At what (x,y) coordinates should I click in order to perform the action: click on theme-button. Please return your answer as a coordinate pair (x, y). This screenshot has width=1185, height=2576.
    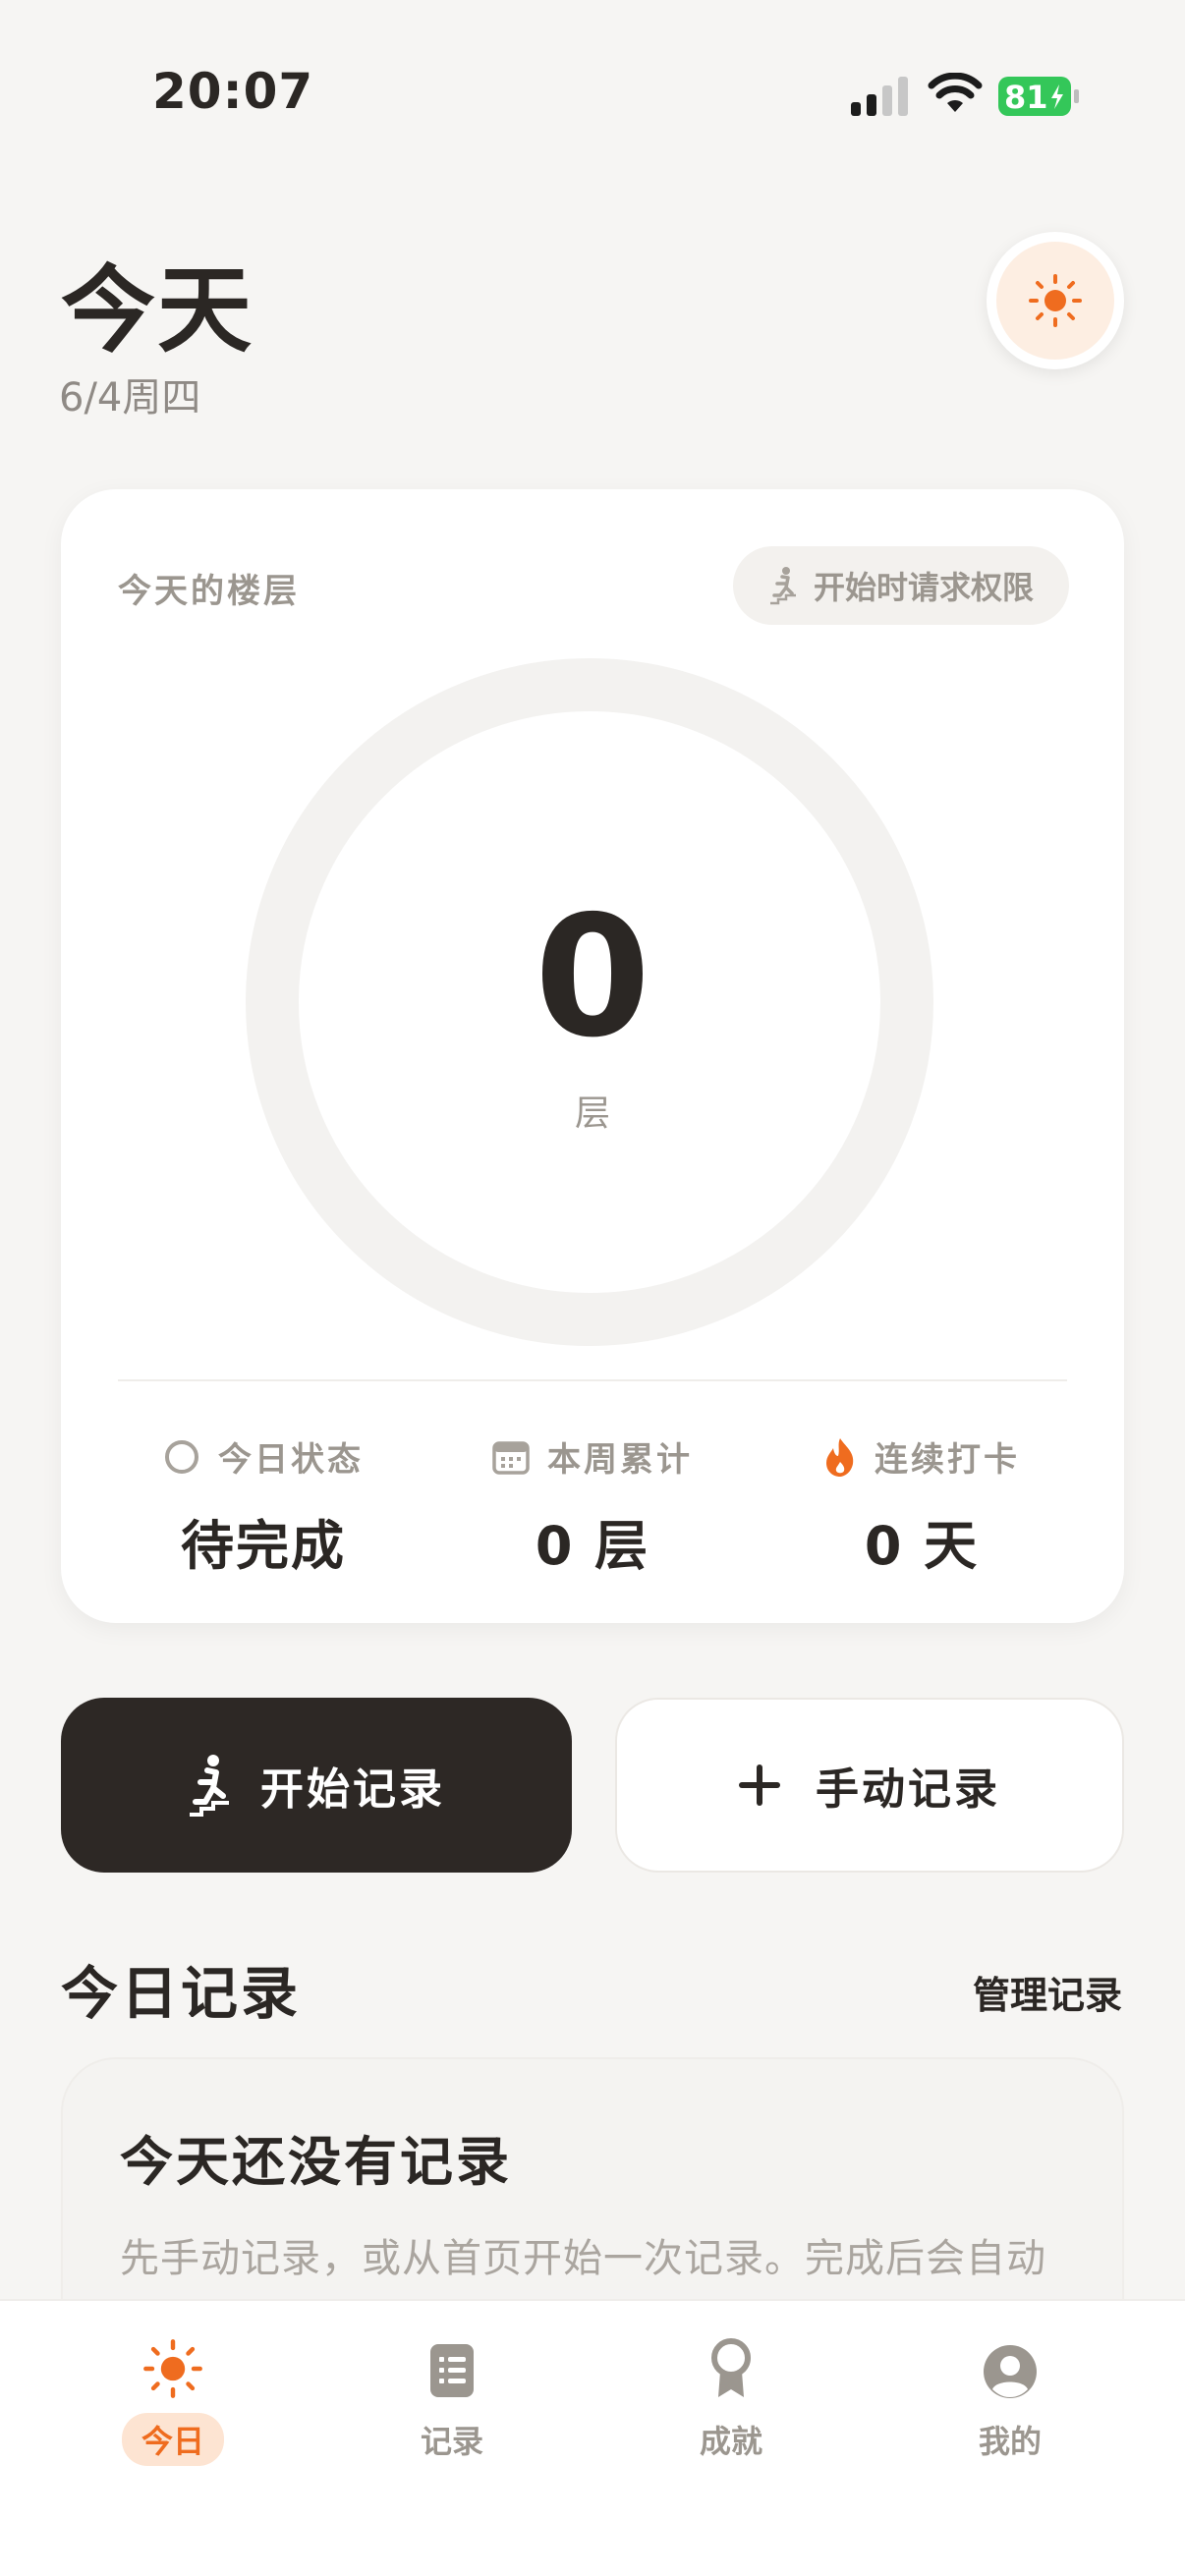
    Looking at the image, I should click on (1056, 300).